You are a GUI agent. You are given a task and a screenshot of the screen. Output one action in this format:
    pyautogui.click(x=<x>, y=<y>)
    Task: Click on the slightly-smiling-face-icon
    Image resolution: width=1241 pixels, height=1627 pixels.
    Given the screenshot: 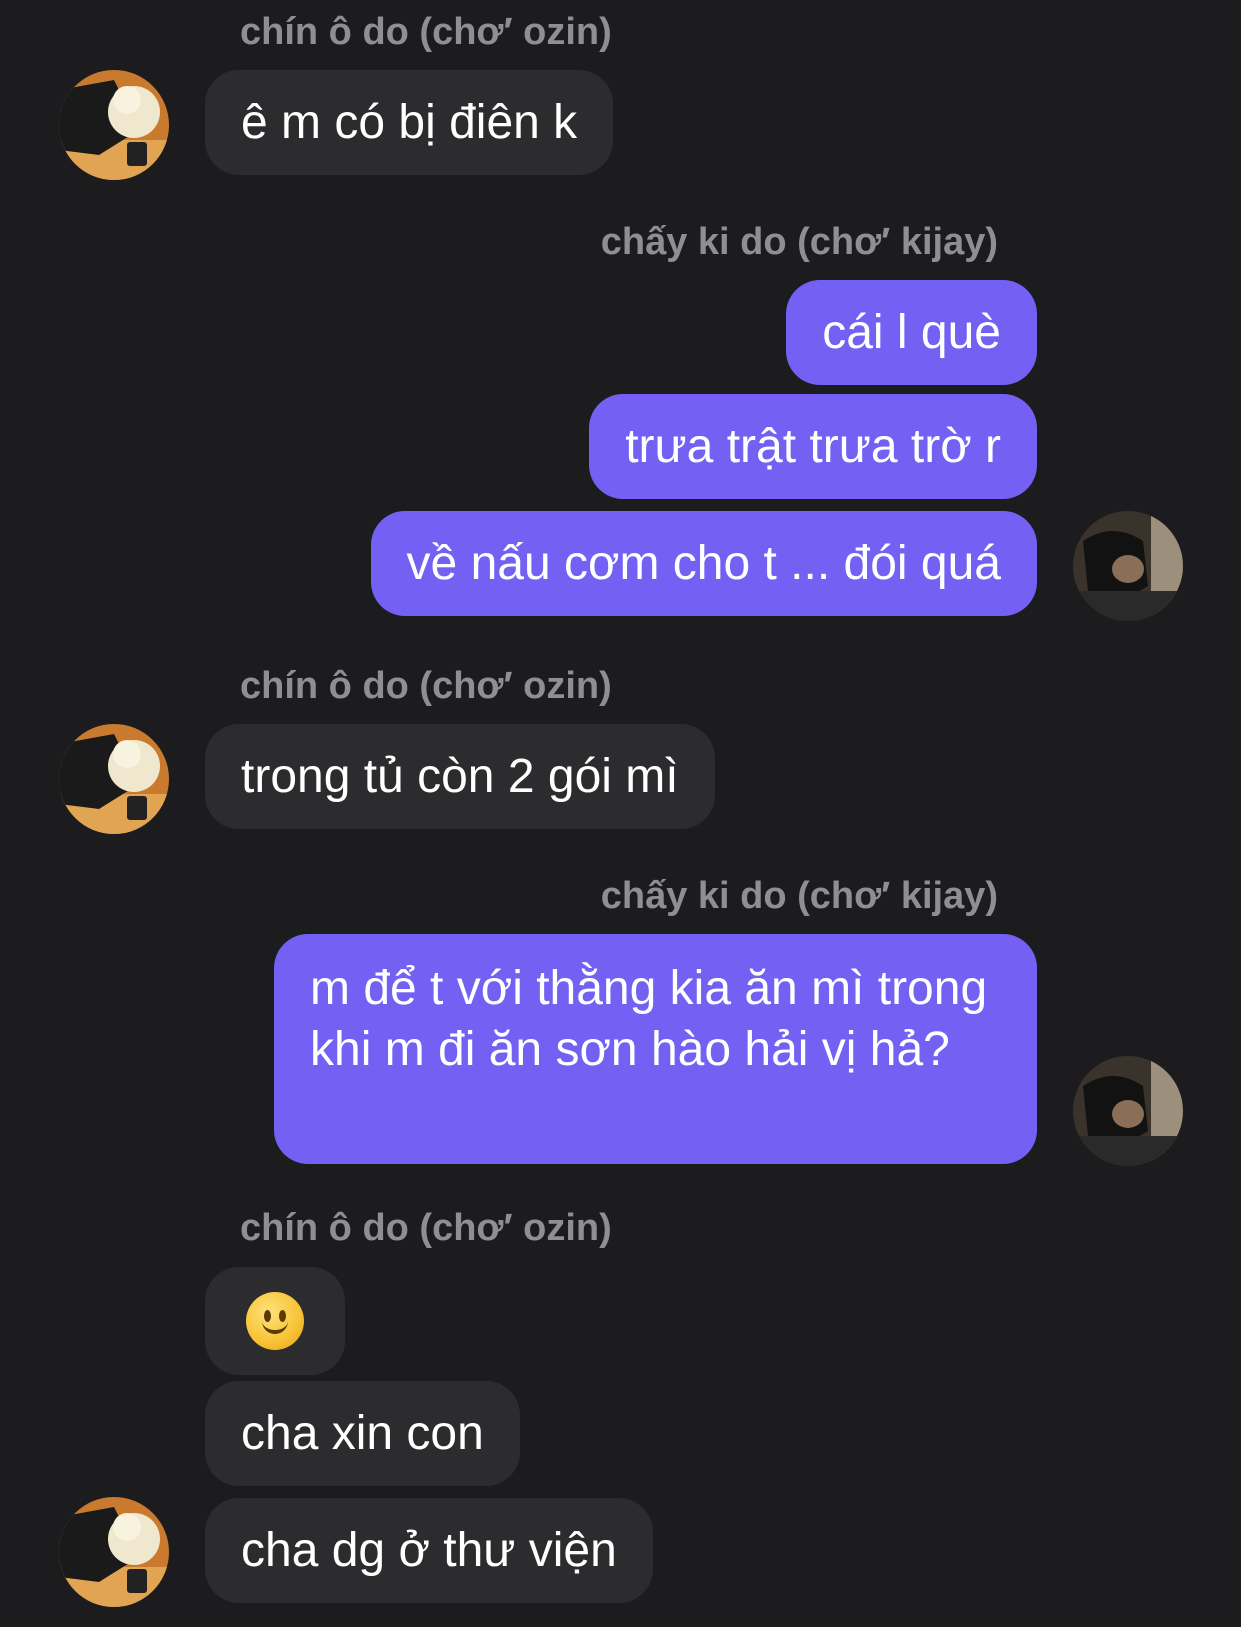 What is the action you would take?
    pyautogui.click(x=275, y=1321)
    